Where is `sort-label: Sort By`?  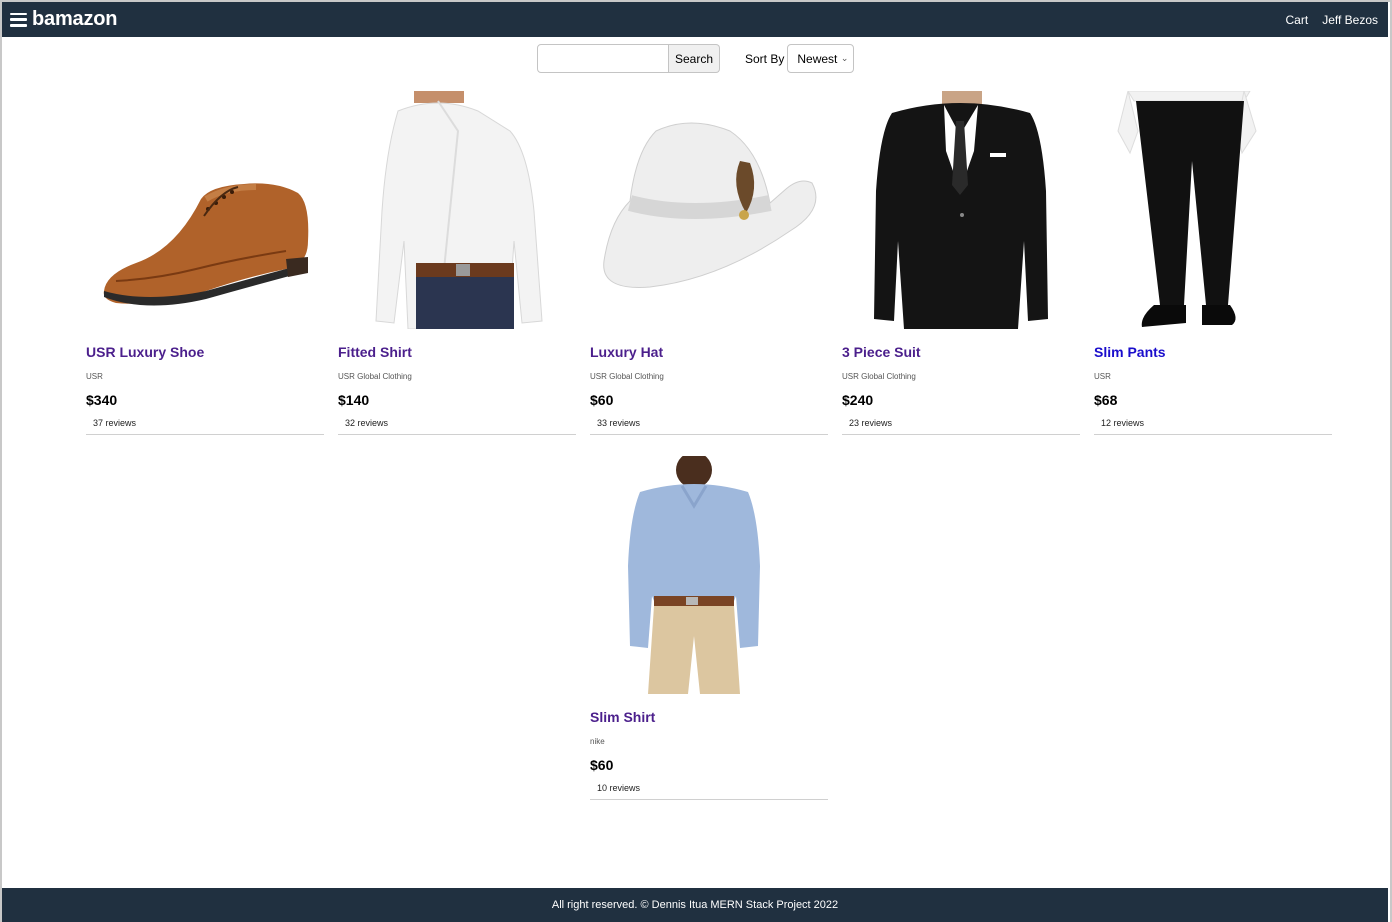 sort-label: Sort By is located at coordinates (765, 58).